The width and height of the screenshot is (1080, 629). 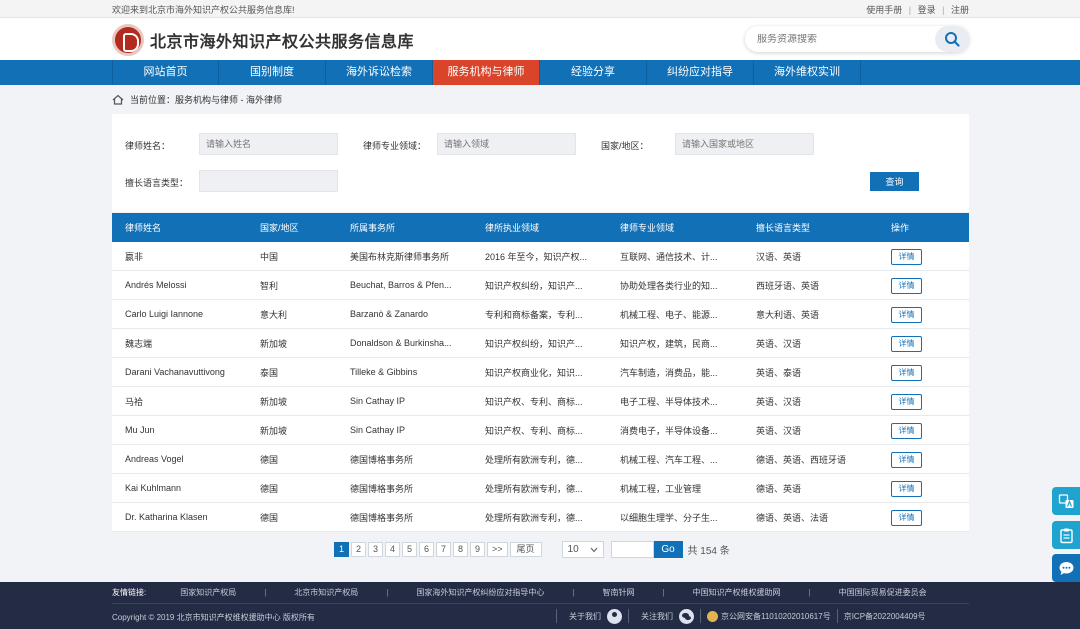 I want to click on country-input, so click(x=744, y=144).